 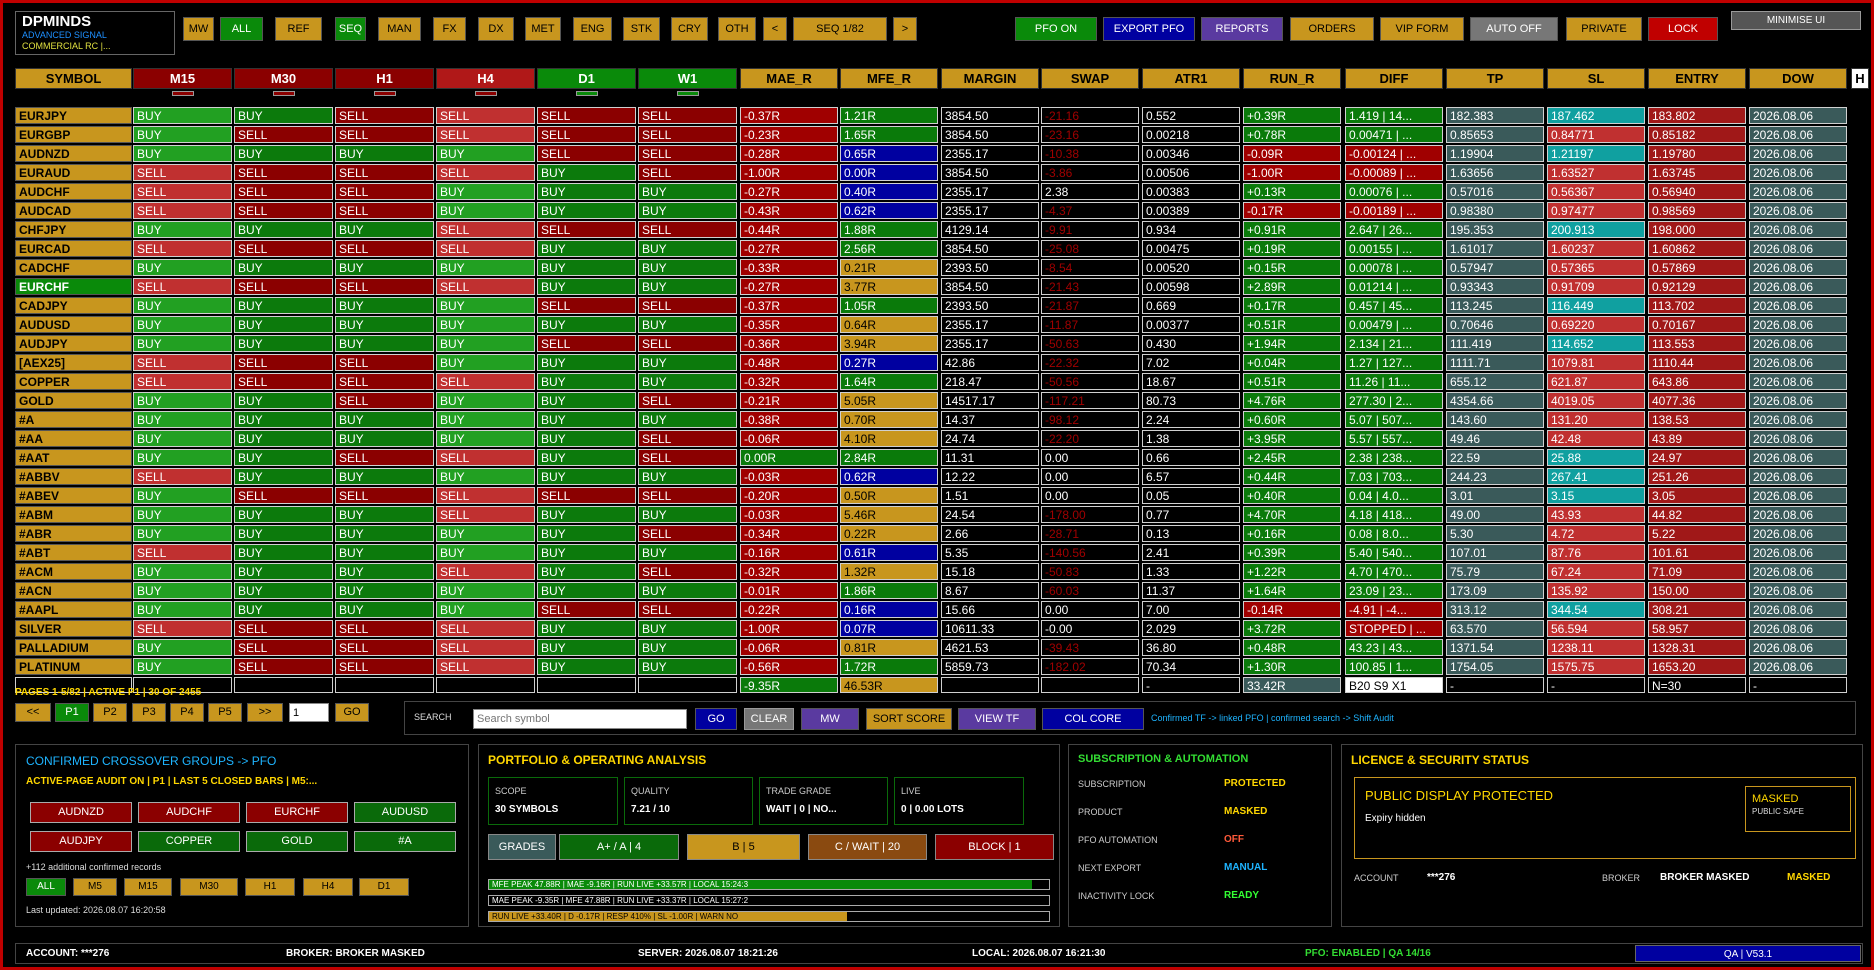 What do you see at coordinates (73, 590) in the screenshot?
I see `symbol-cell: #ACN` at bounding box center [73, 590].